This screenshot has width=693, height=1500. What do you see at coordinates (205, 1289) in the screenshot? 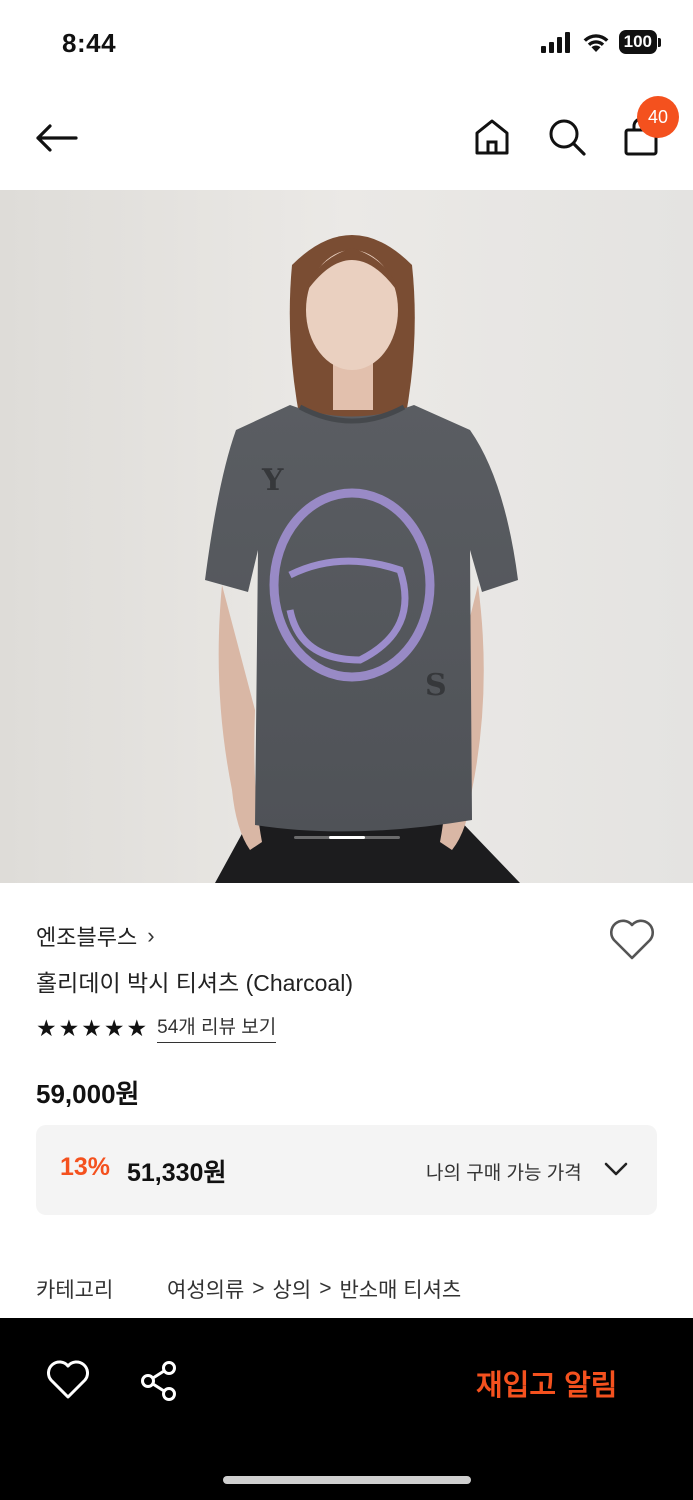
I see `category-crumb-womens: 여성의류` at bounding box center [205, 1289].